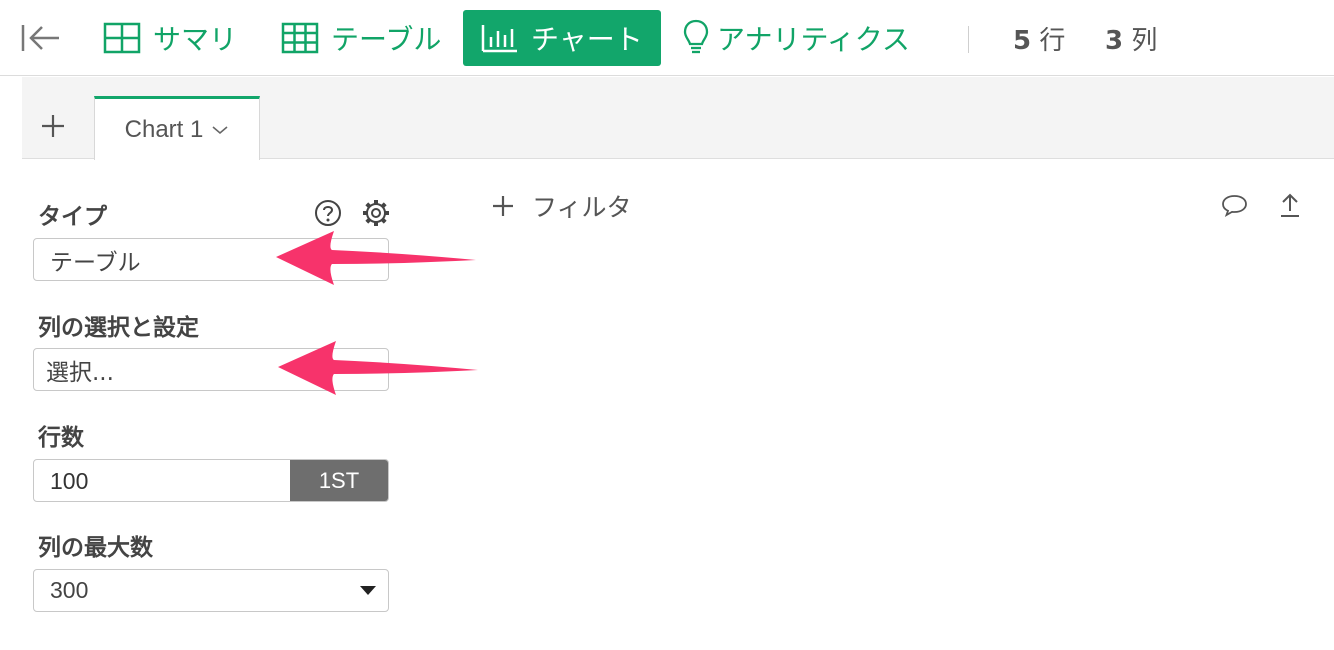 This screenshot has width=1334, height=650. Describe the element at coordinates (1052, 41) in the screenshot. I see `row-count-unit: 行` at that location.